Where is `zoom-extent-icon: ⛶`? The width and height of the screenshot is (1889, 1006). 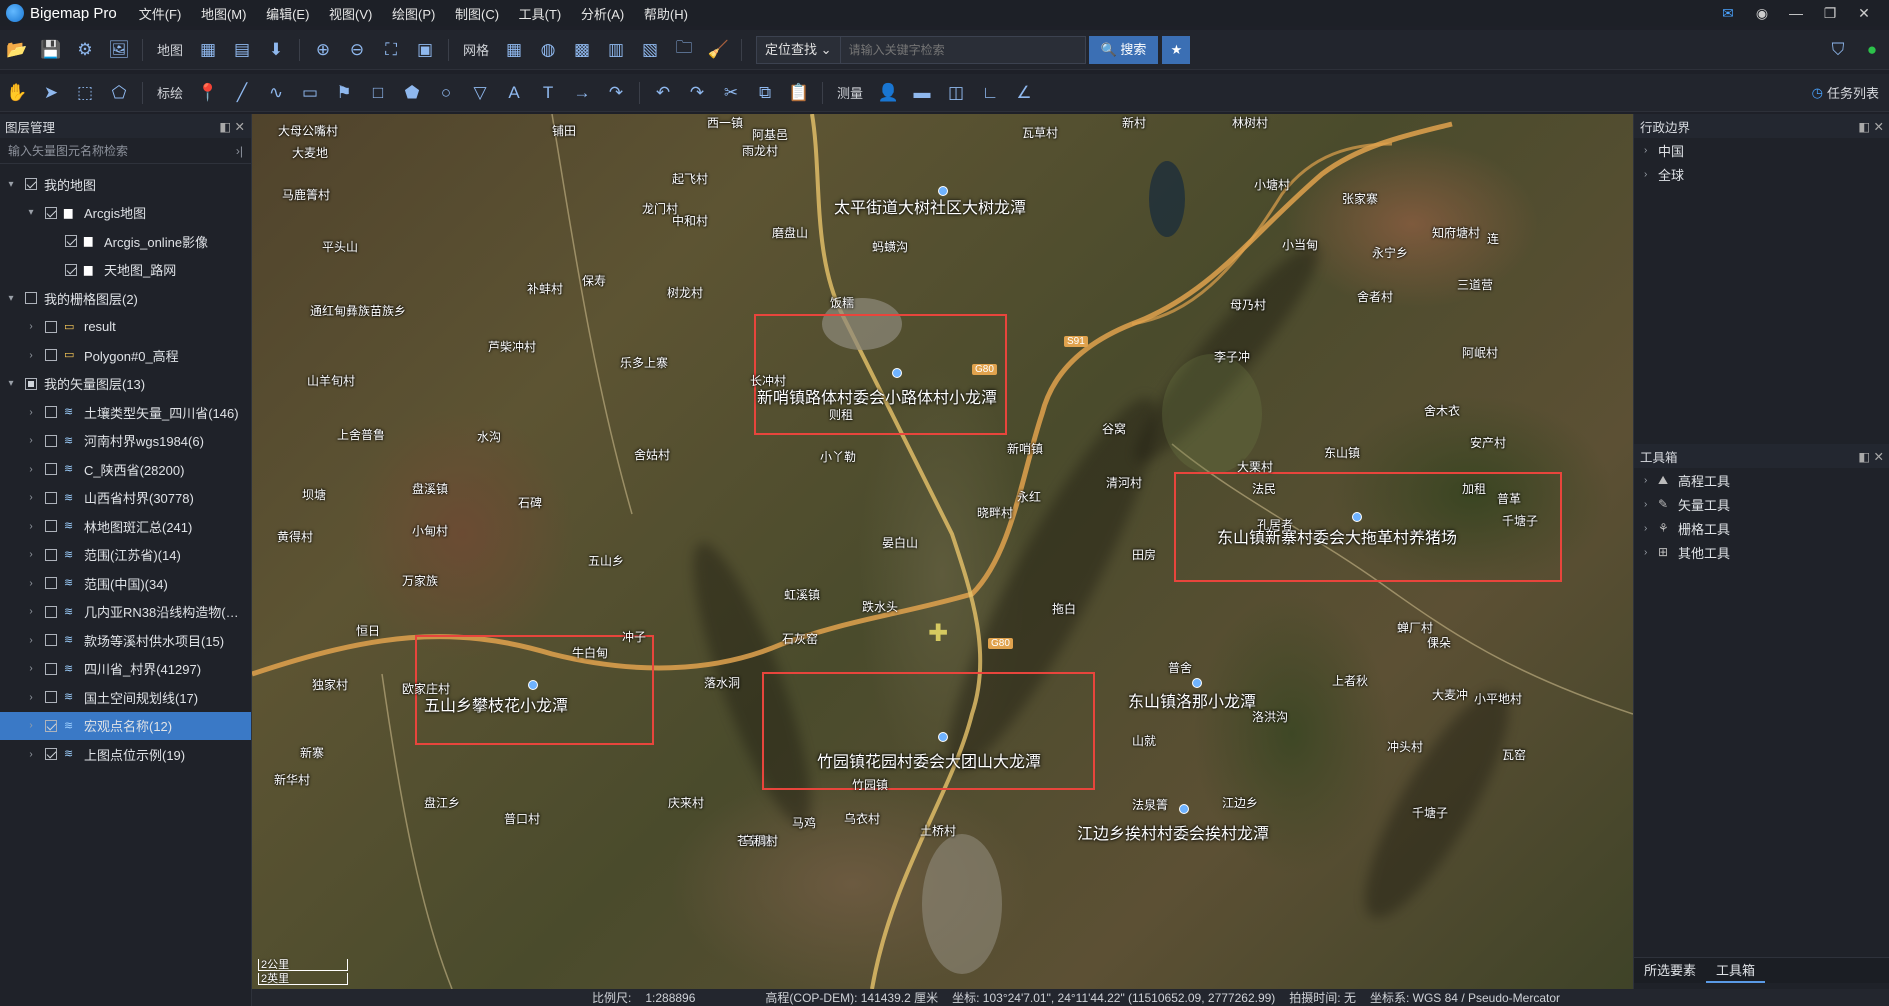
zoom-extent-icon: ⛶ is located at coordinates (391, 50).